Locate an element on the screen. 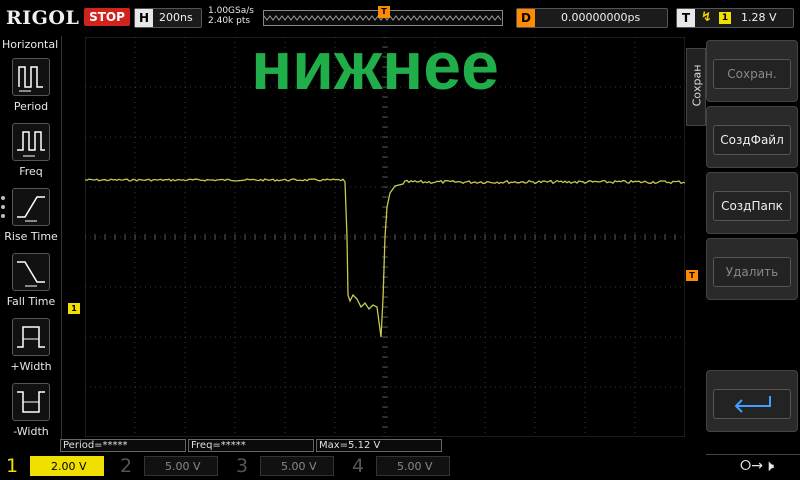 The image size is (800, 480). positive-width-icon is located at coordinates (31, 337).